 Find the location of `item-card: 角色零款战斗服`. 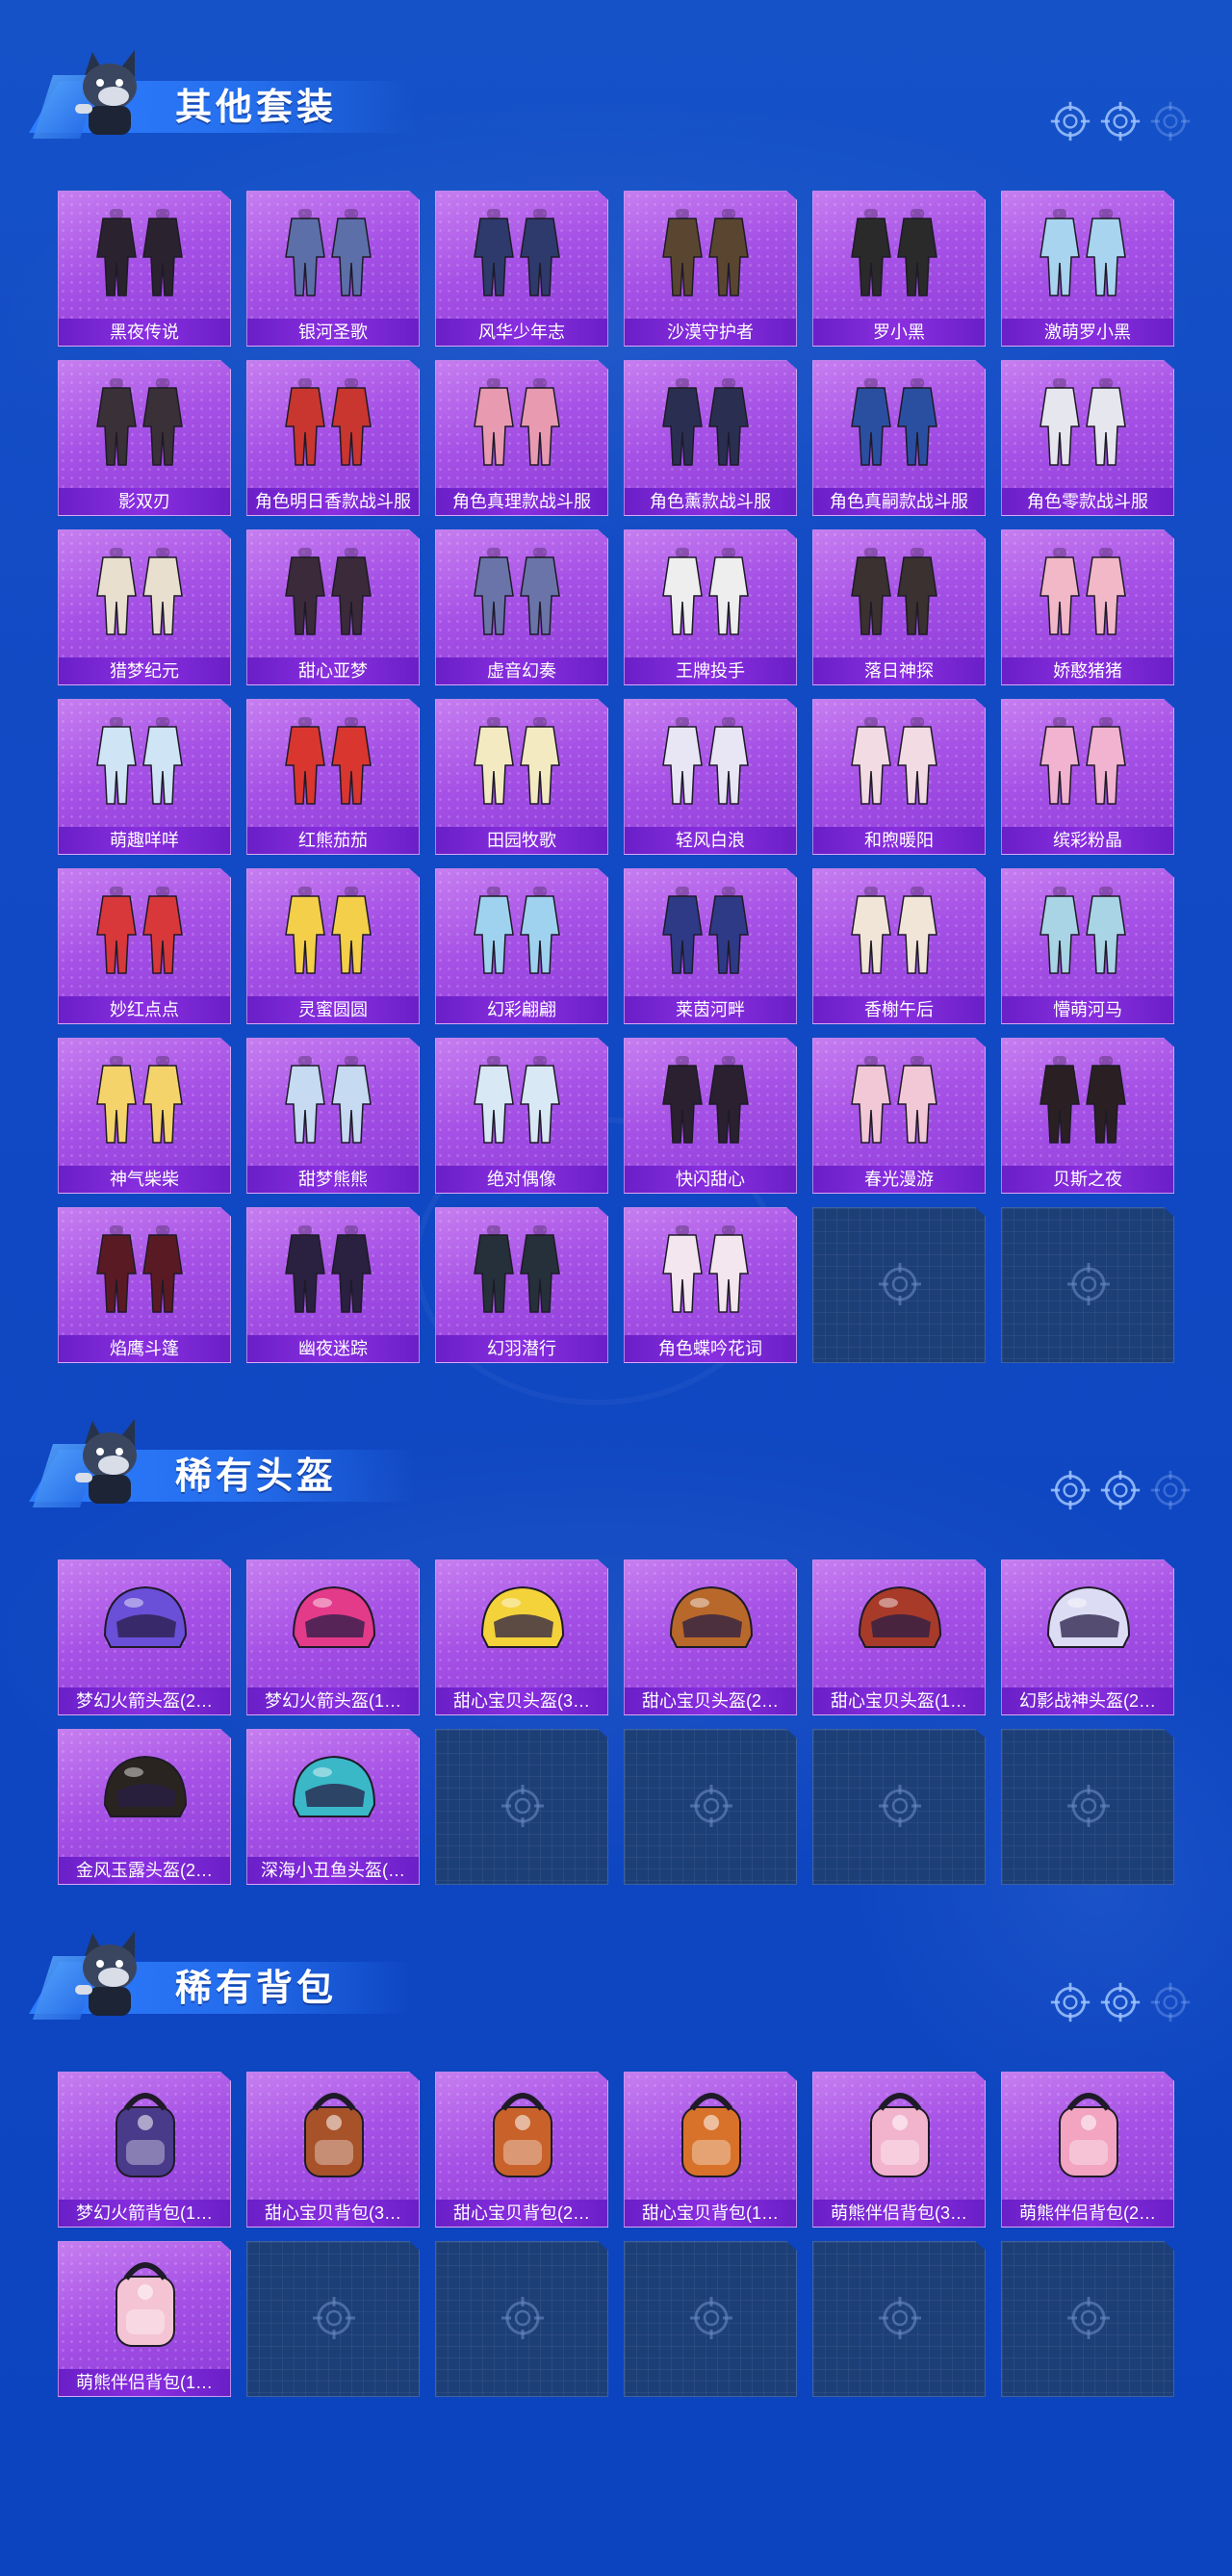

item-card: 角色零款战斗服 is located at coordinates (1087, 438).